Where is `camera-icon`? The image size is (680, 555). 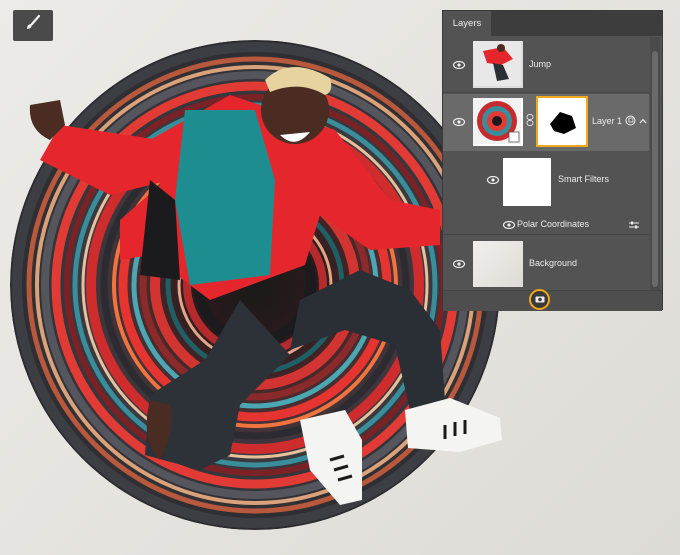
camera-icon is located at coordinates (540, 300).